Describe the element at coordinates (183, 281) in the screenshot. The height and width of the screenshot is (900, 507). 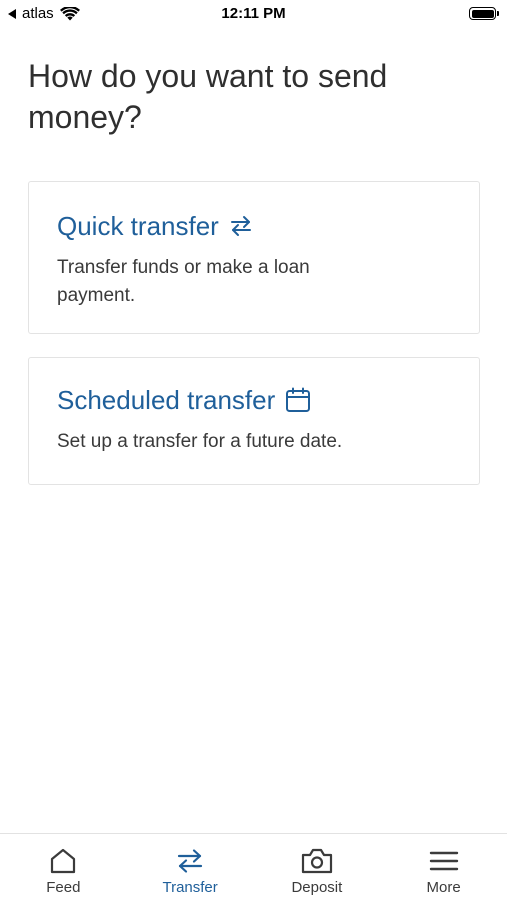
I see `quick-transfer-description: Transfer funds or make a loan payment.` at that location.